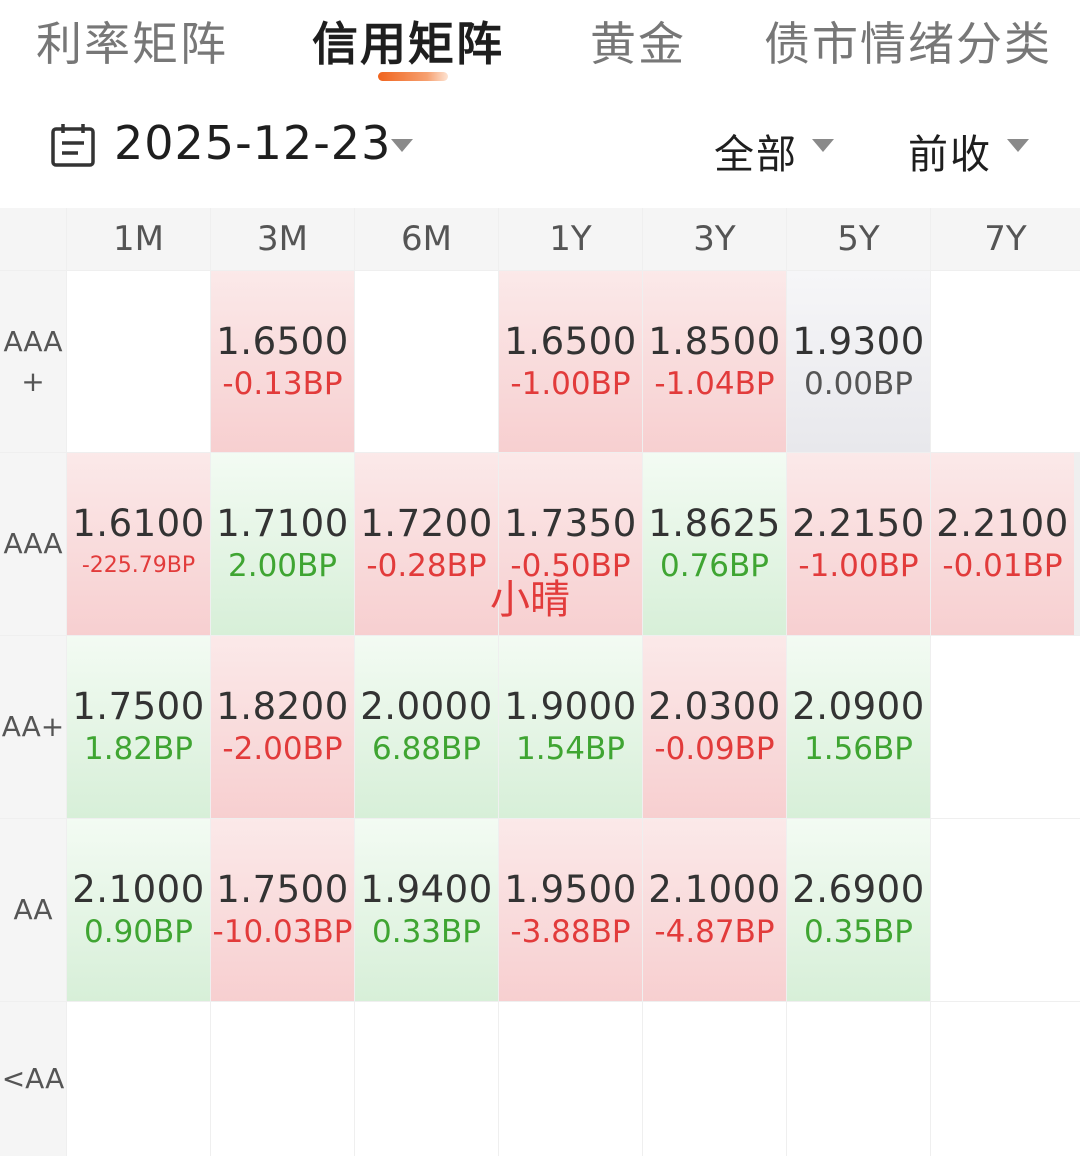 The image size is (1080, 1156). I want to click on yield-value: 1.7350, so click(570, 523).